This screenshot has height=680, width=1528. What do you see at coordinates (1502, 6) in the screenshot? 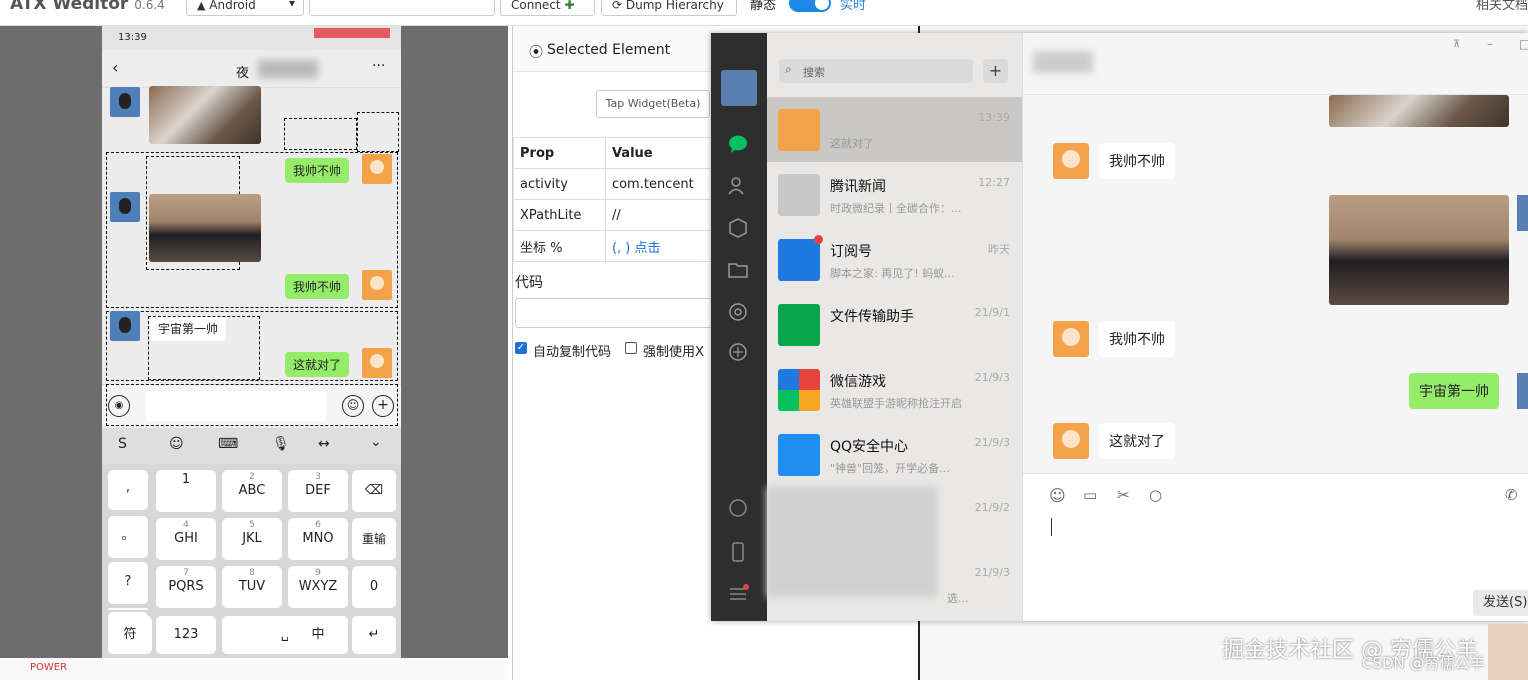
I see `docs-link: 相关文档` at bounding box center [1502, 6].